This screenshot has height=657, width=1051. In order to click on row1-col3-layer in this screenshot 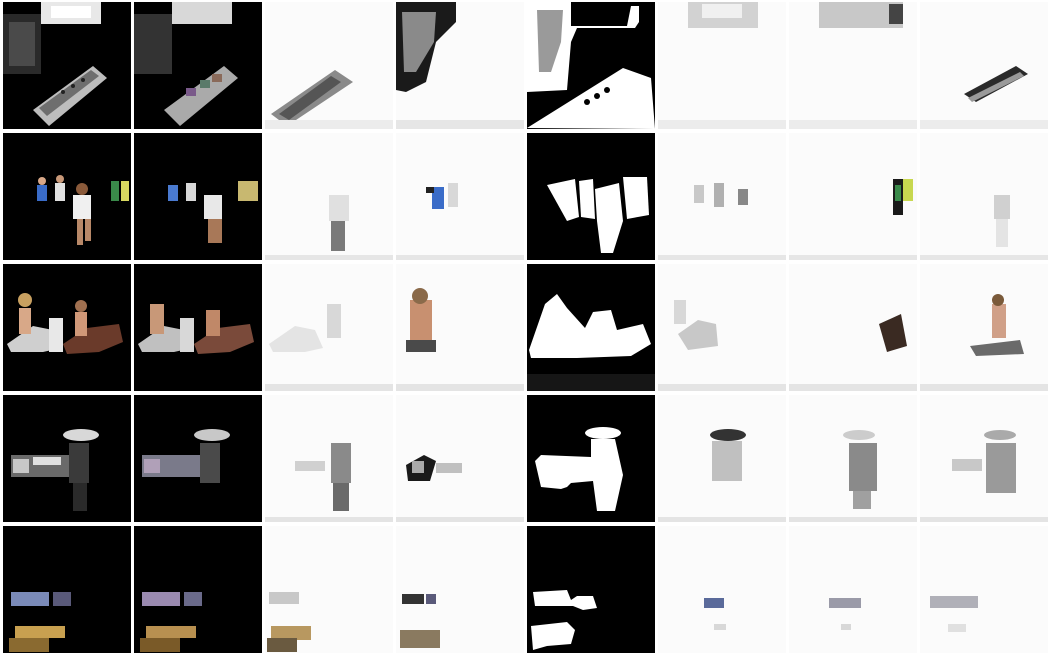, I will do `click(329, 65)`.